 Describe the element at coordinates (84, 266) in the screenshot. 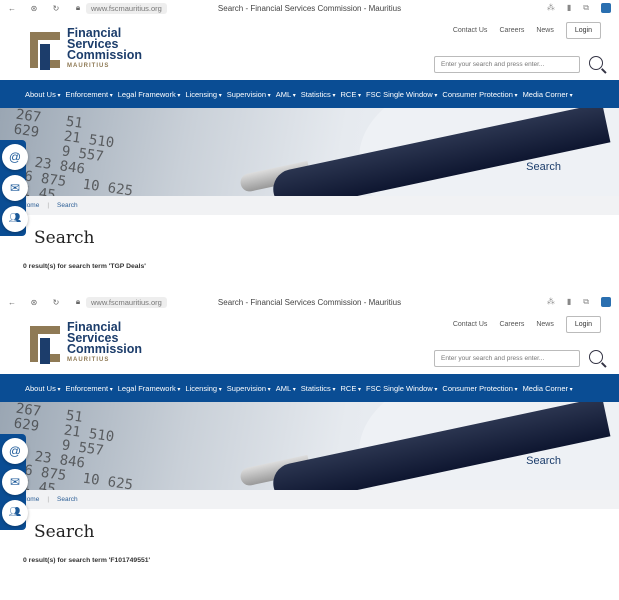

I see `search-result-text: 0 result(s) for search term 'TGP Deals'` at that location.